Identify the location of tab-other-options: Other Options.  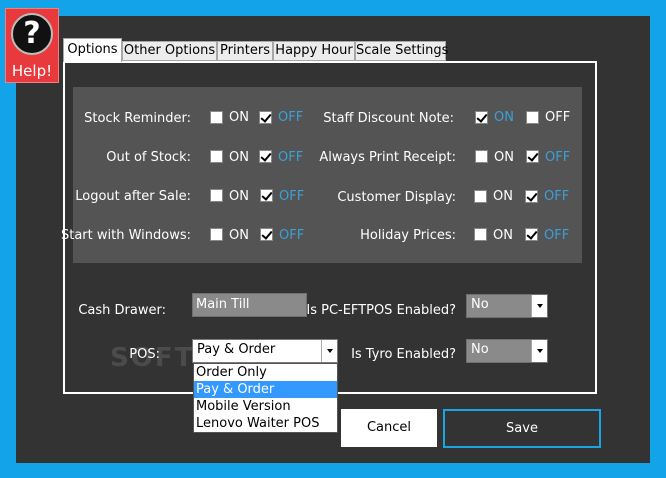
(169, 51).